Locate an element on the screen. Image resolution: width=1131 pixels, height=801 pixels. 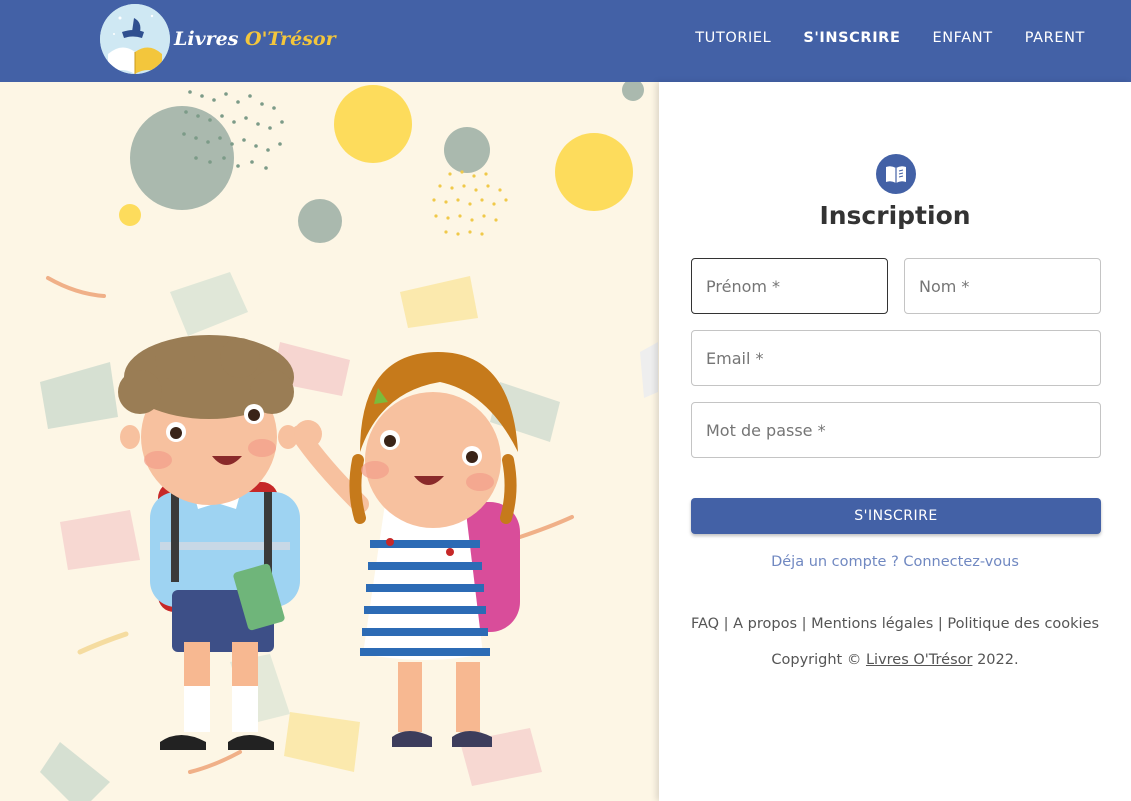
password-placeholder: Mot de passe * is located at coordinates (766, 430).